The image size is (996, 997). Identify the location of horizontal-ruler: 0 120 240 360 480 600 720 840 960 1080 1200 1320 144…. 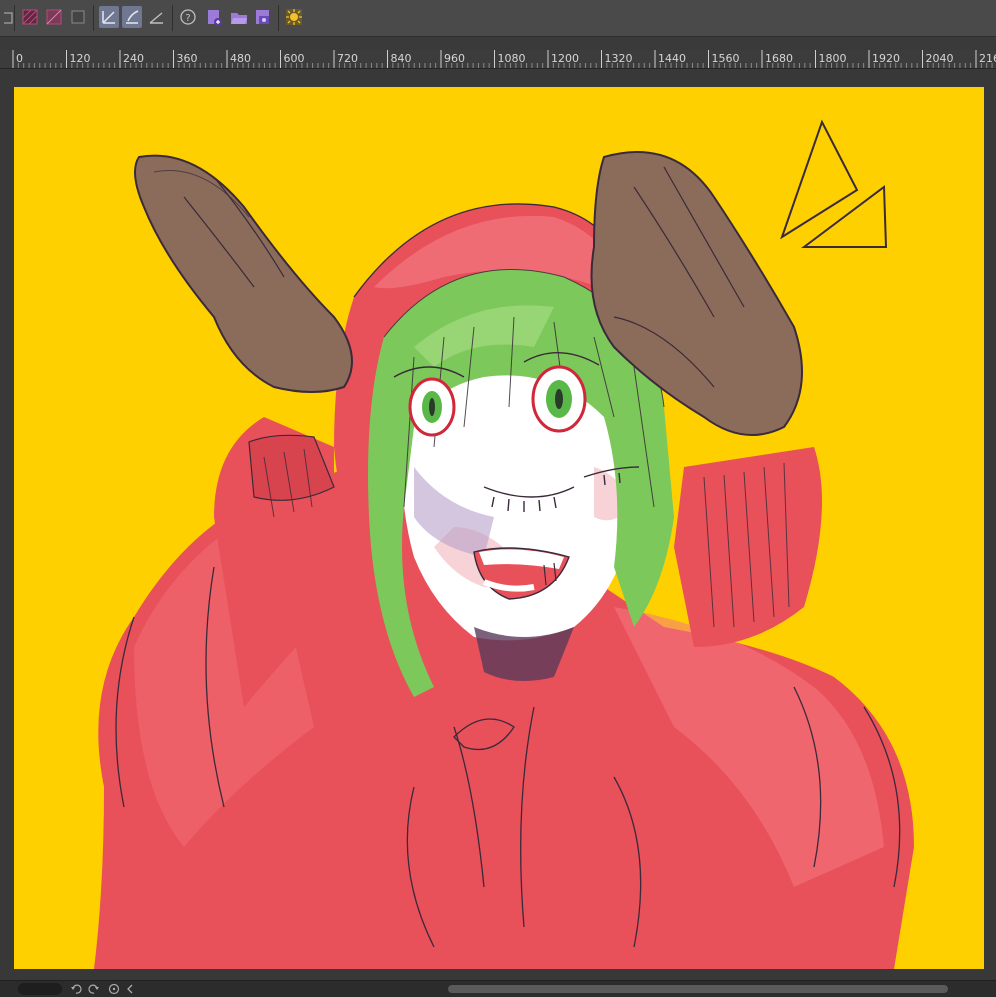
(498, 59).